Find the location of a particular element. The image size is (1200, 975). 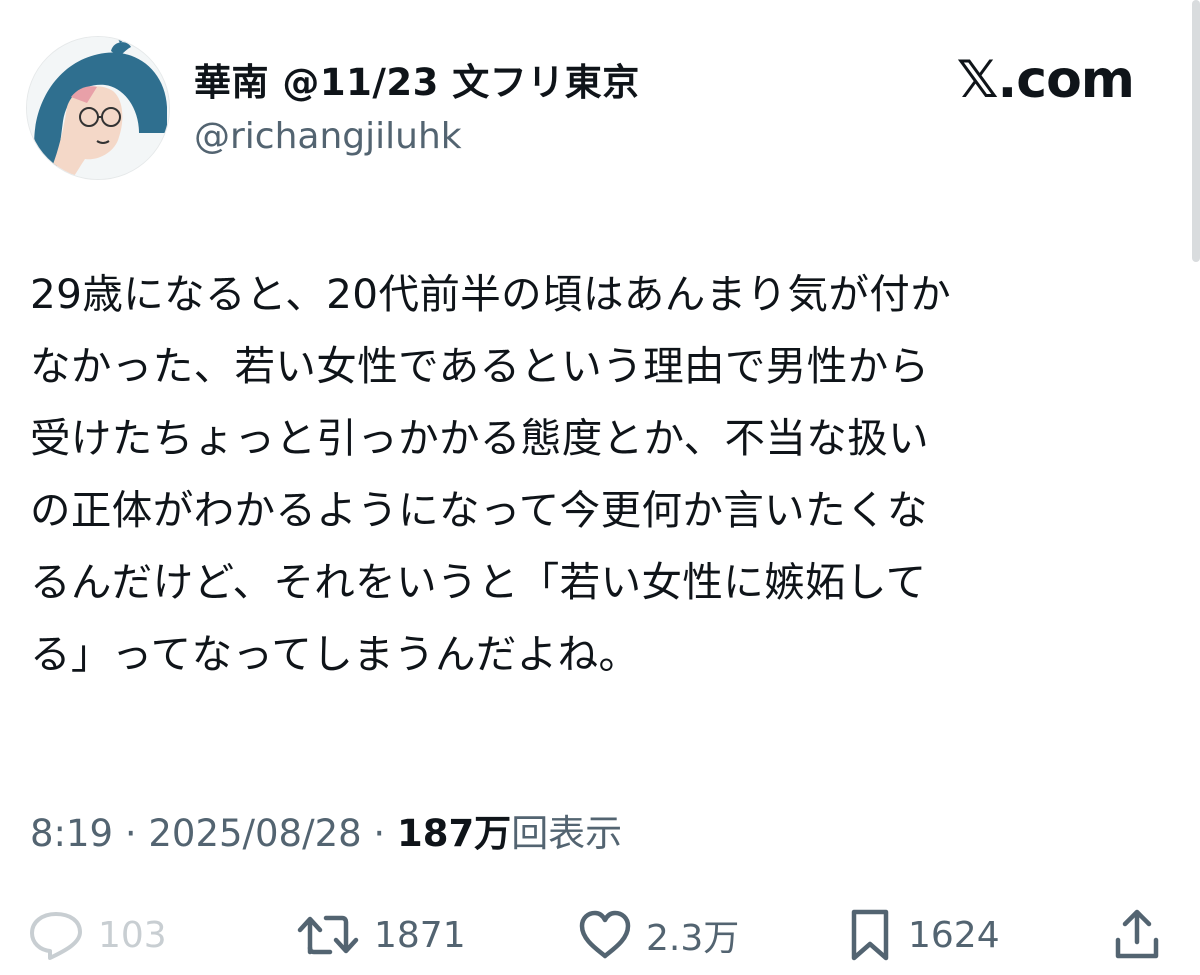

illustrated-avatar-icon is located at coordinates (98, 108).